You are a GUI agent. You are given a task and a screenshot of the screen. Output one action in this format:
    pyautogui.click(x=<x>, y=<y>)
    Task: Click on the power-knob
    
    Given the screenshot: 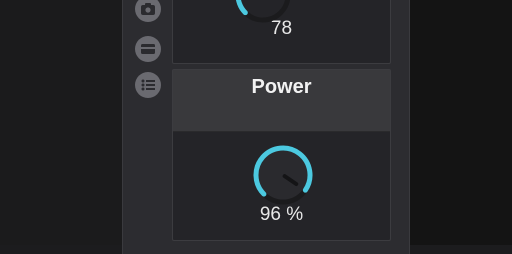 What is the action you would take?
    pyautogui.click(x=283, y=174)
    